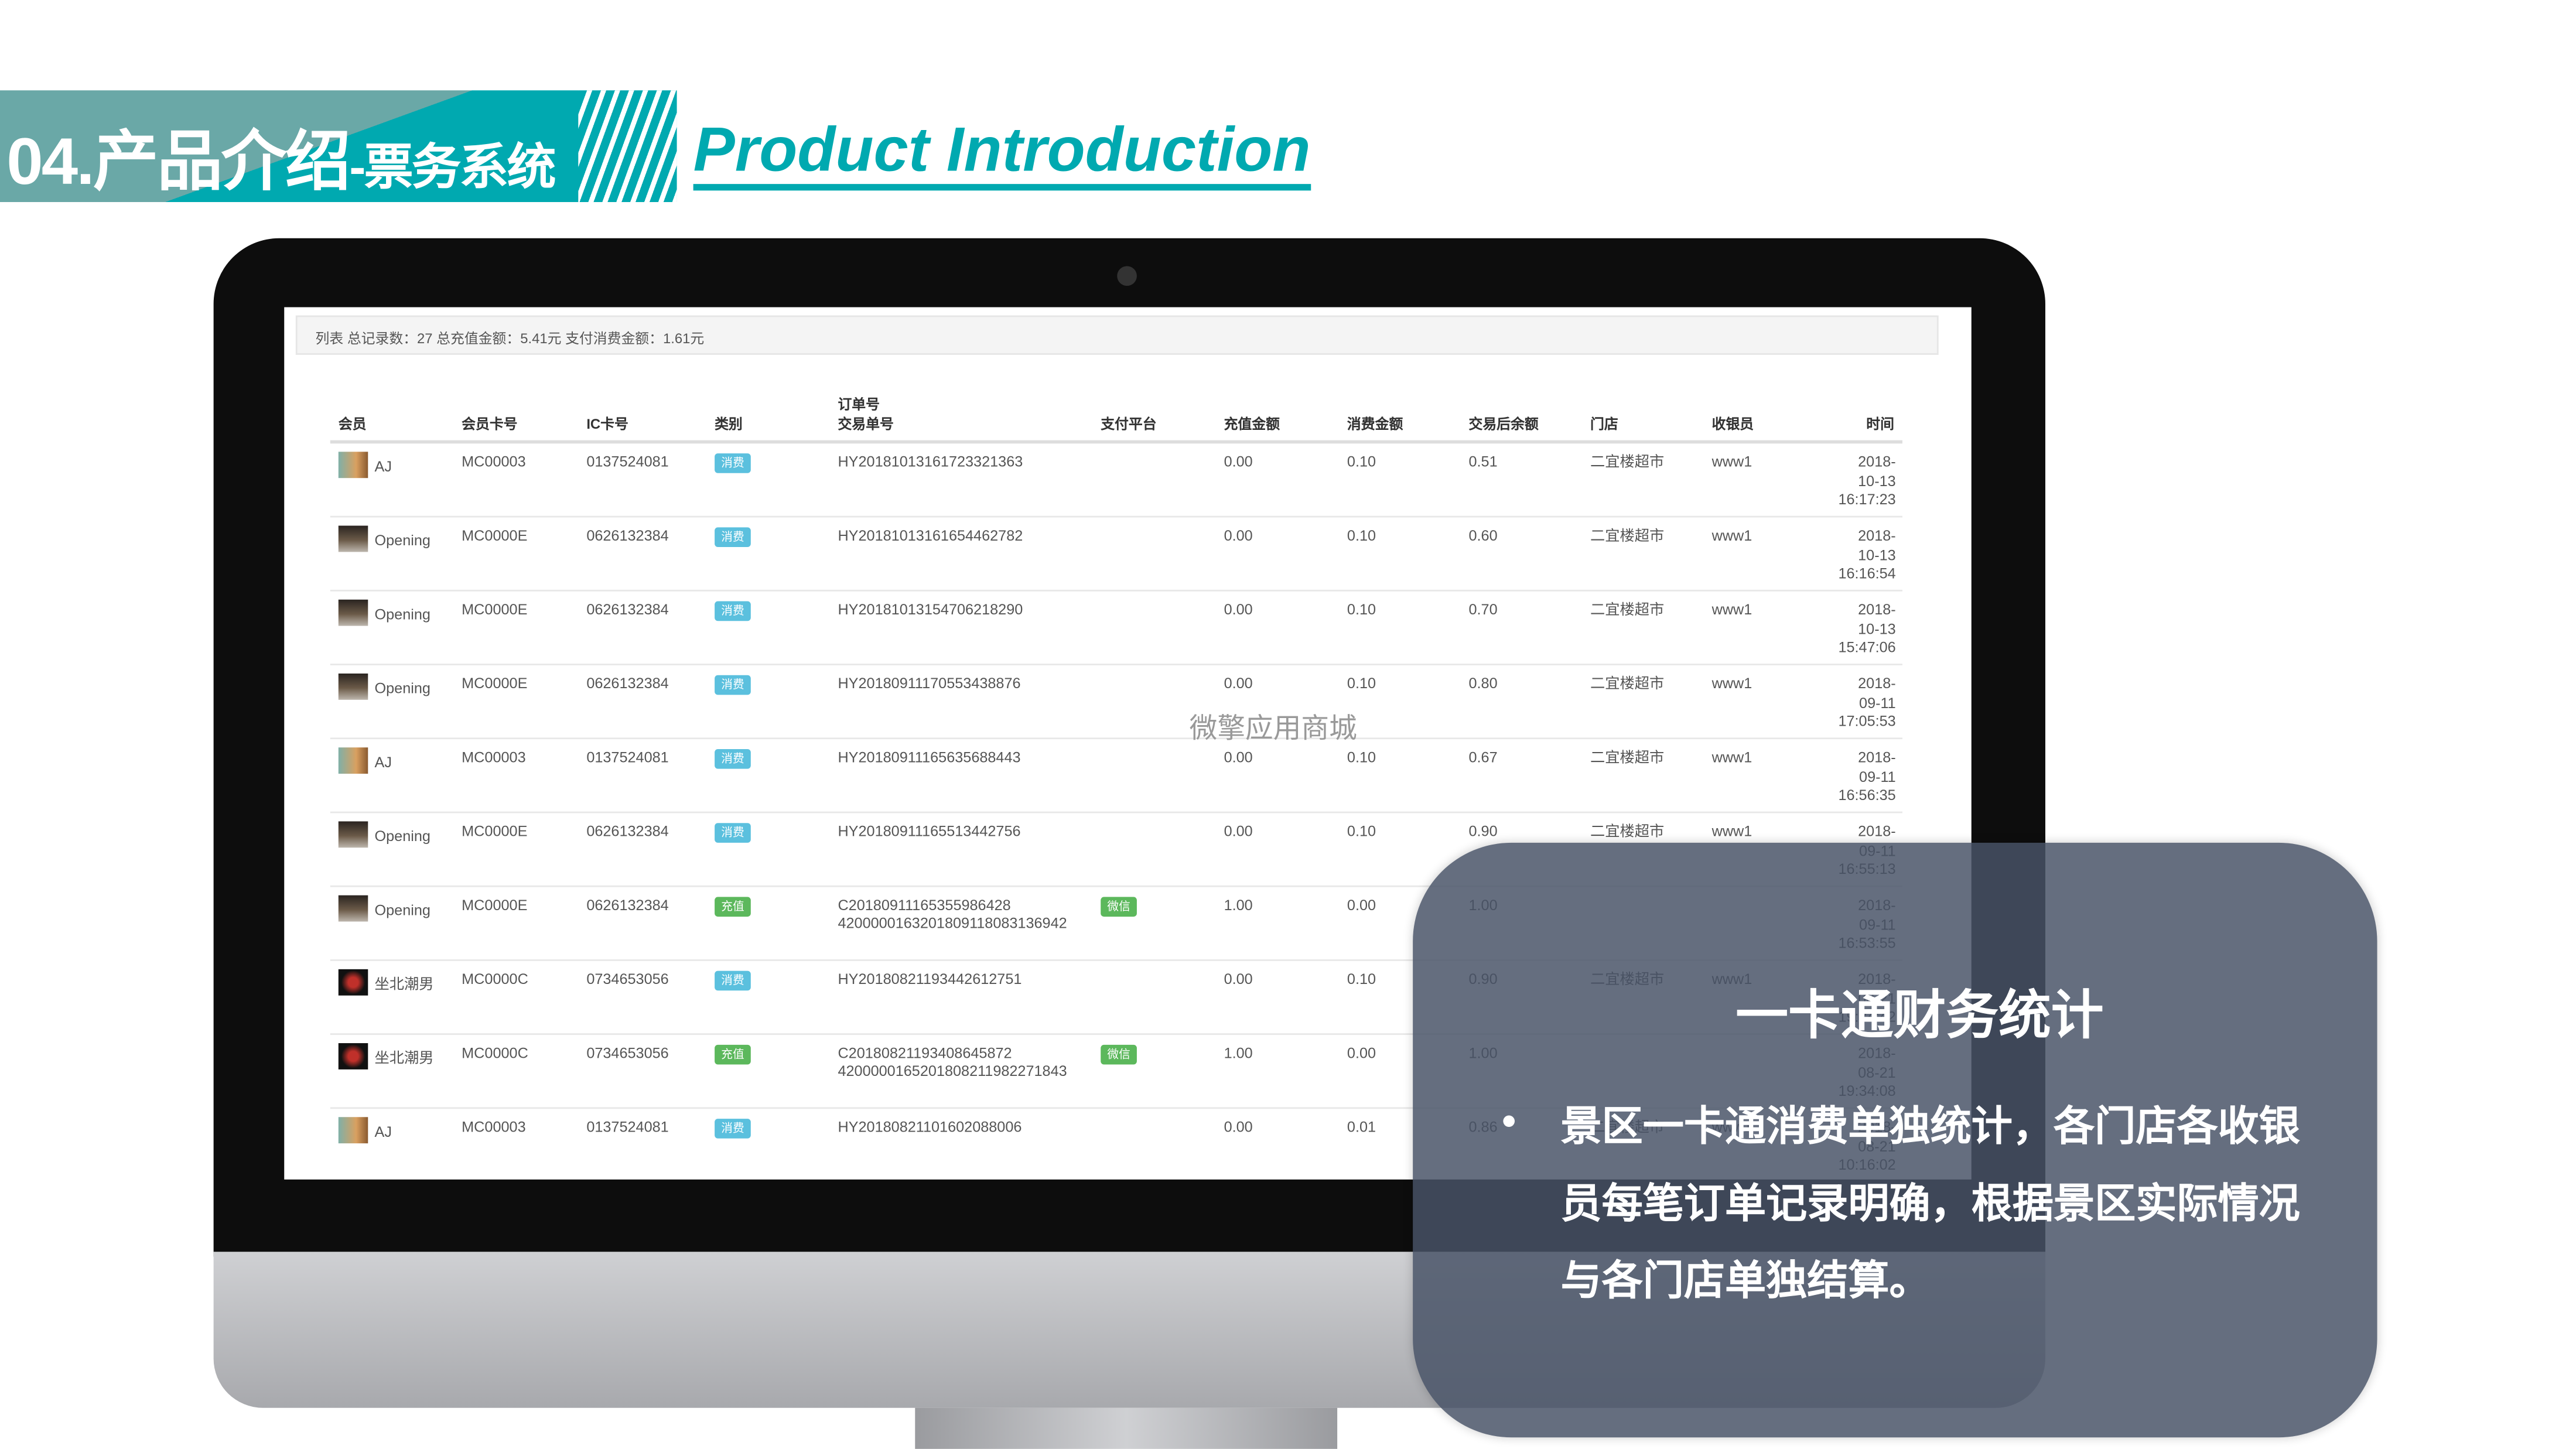  I want to click on order-number: HY20180911165635688443, so click(930, 757).